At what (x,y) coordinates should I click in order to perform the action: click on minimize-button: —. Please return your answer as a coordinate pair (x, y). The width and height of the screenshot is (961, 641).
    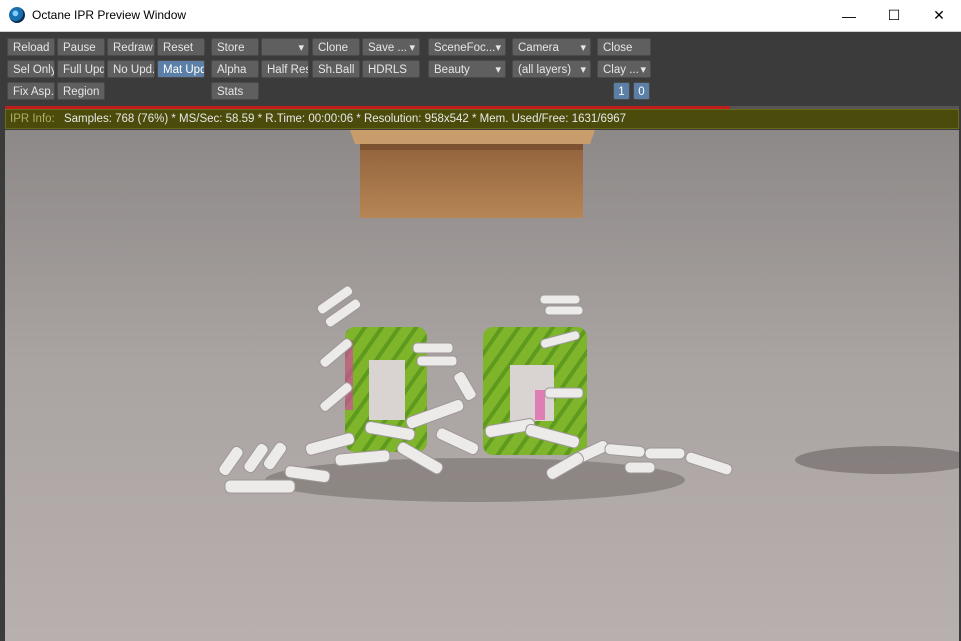
    Looking at the image, I should click on (849, 15).